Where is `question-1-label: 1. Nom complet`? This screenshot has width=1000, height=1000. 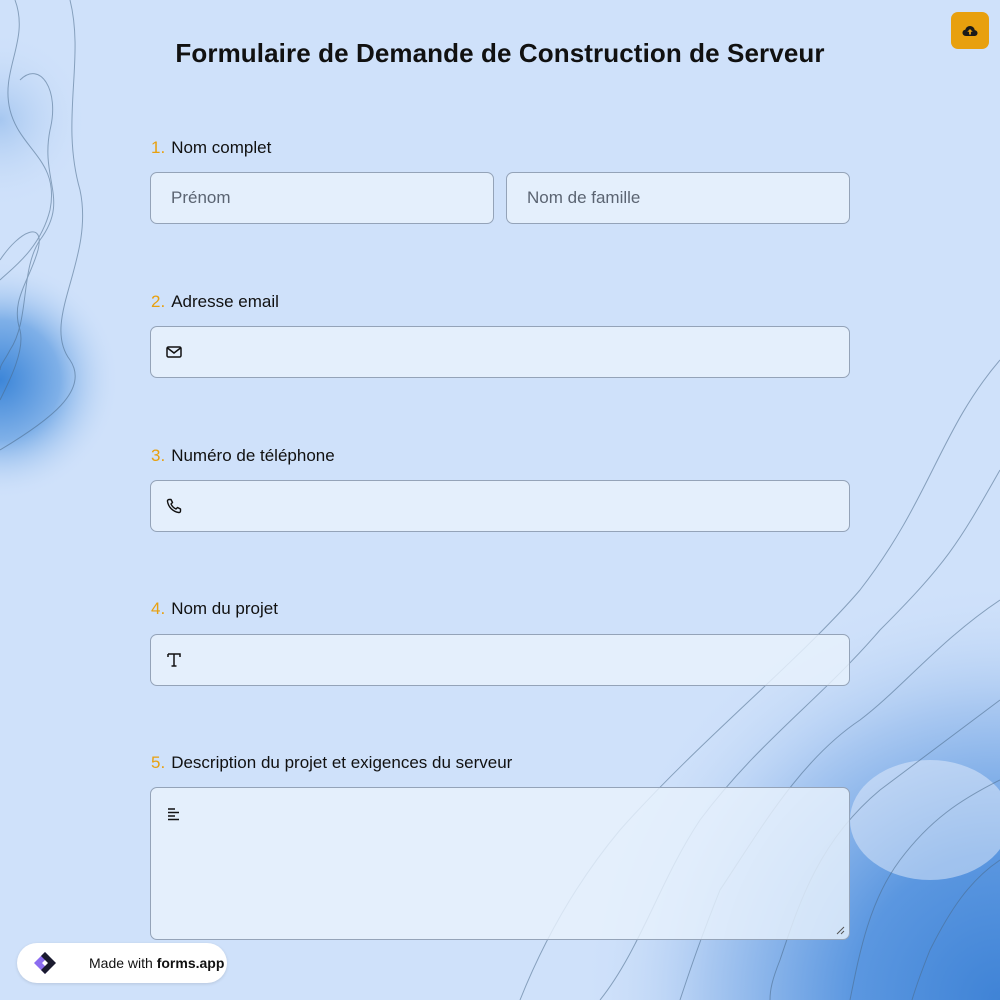
question-1-label: 1. Nom complet is located at coordinates (211, 148).